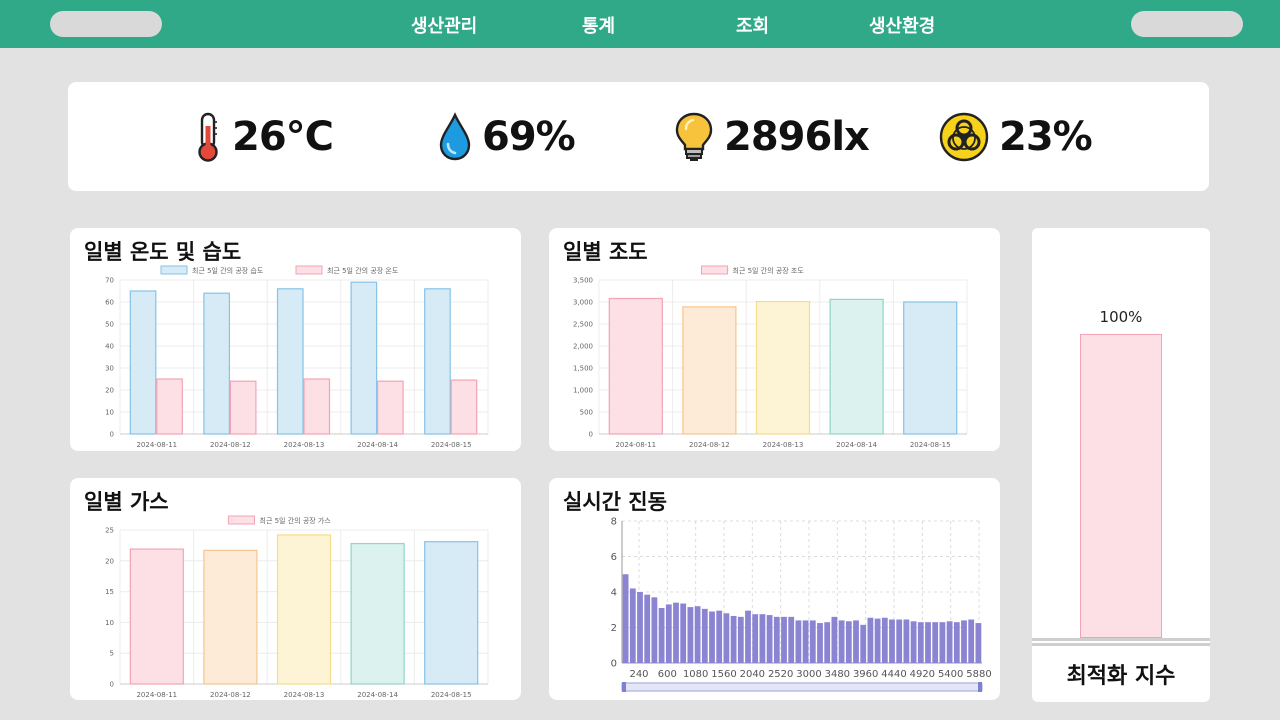 This screenshot has width=1280, height=720. Describe the element at coordinates (109, 303) in the screenshot. I see `temp-humidity-y-tick-label: 60` at that location.